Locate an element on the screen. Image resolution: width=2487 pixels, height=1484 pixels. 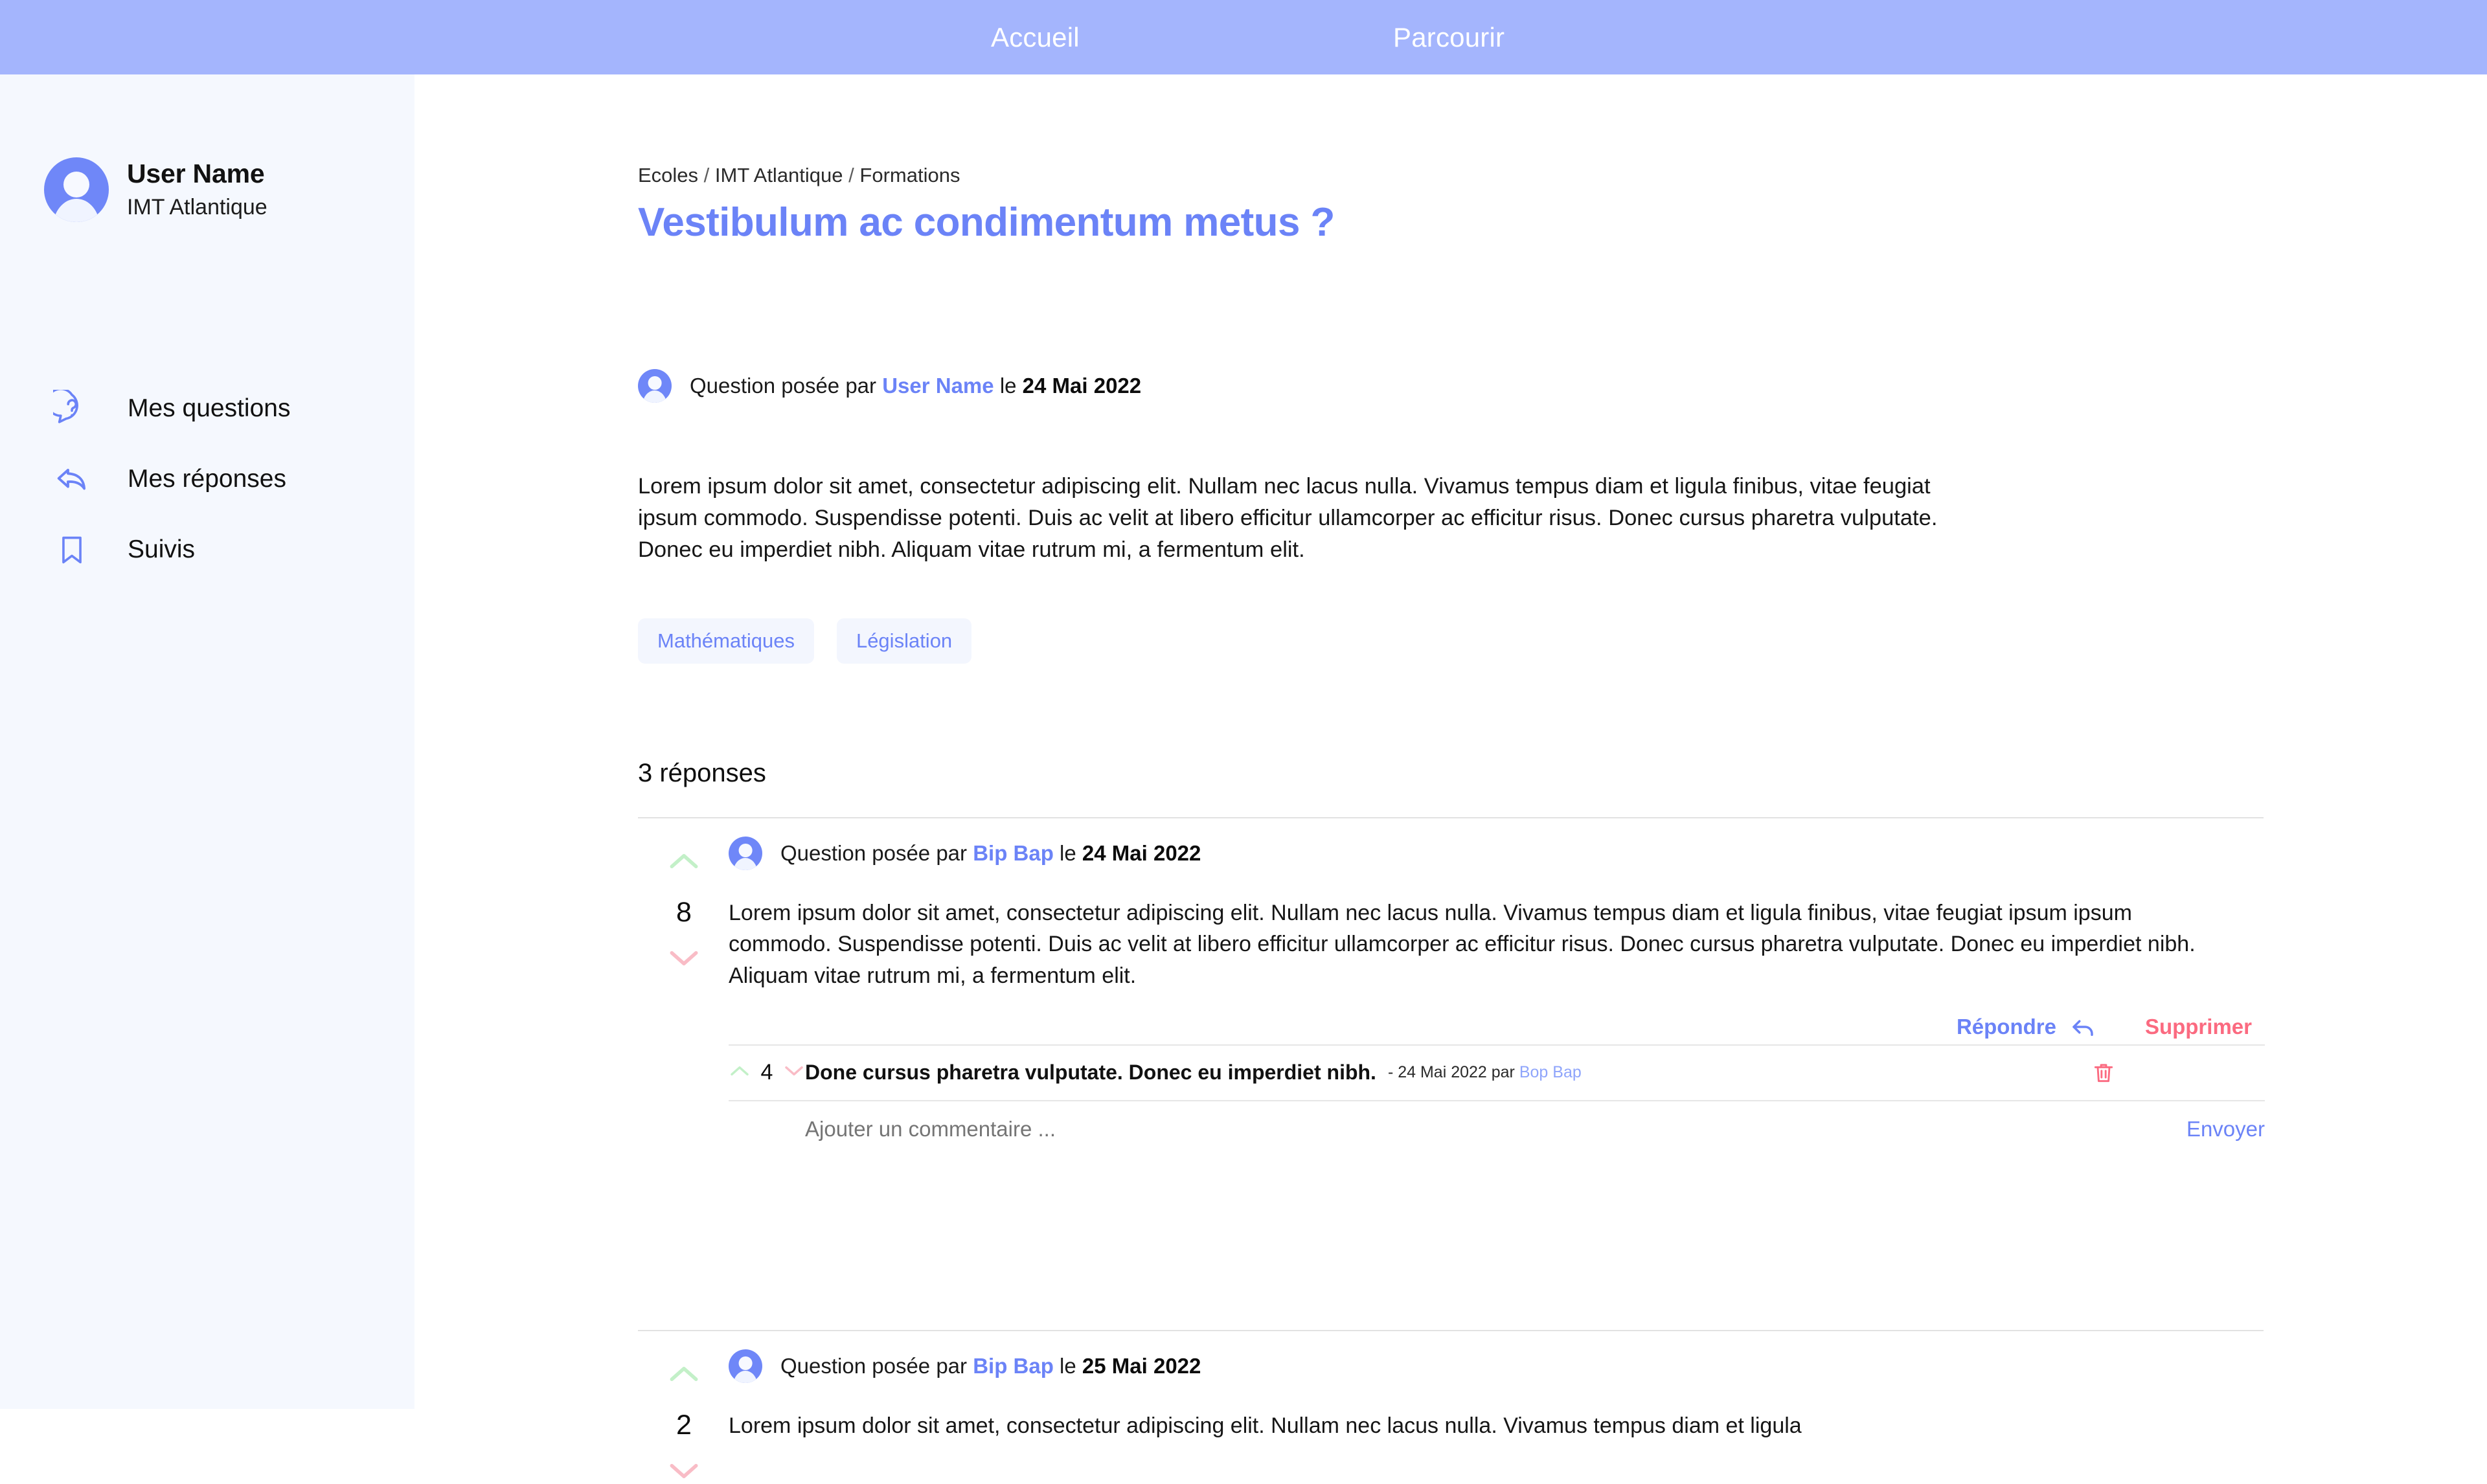
question-author: User Name is located at coordinates (938, 386).